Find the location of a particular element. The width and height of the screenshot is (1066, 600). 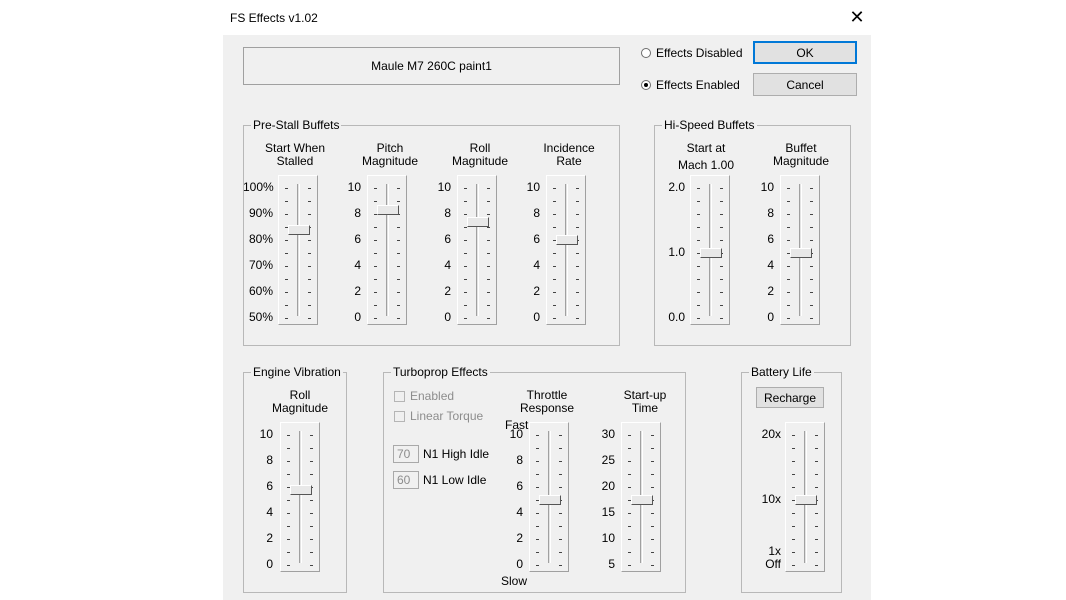

throttle-response-slider is located at coordinates (549, 497).